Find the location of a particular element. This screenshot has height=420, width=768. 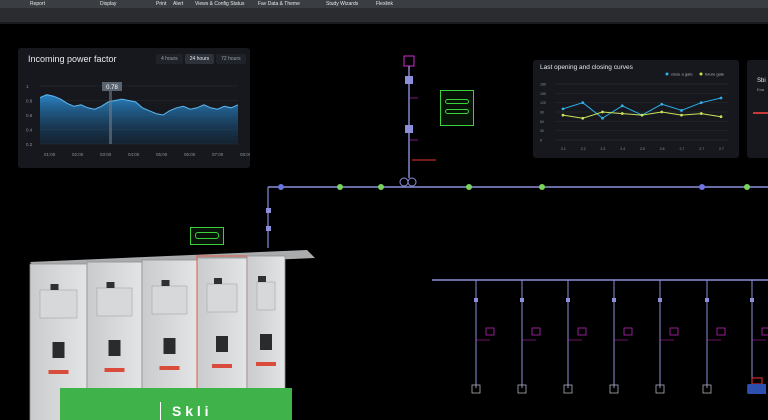

monitor-box-left is located at coordinates (207, 236).